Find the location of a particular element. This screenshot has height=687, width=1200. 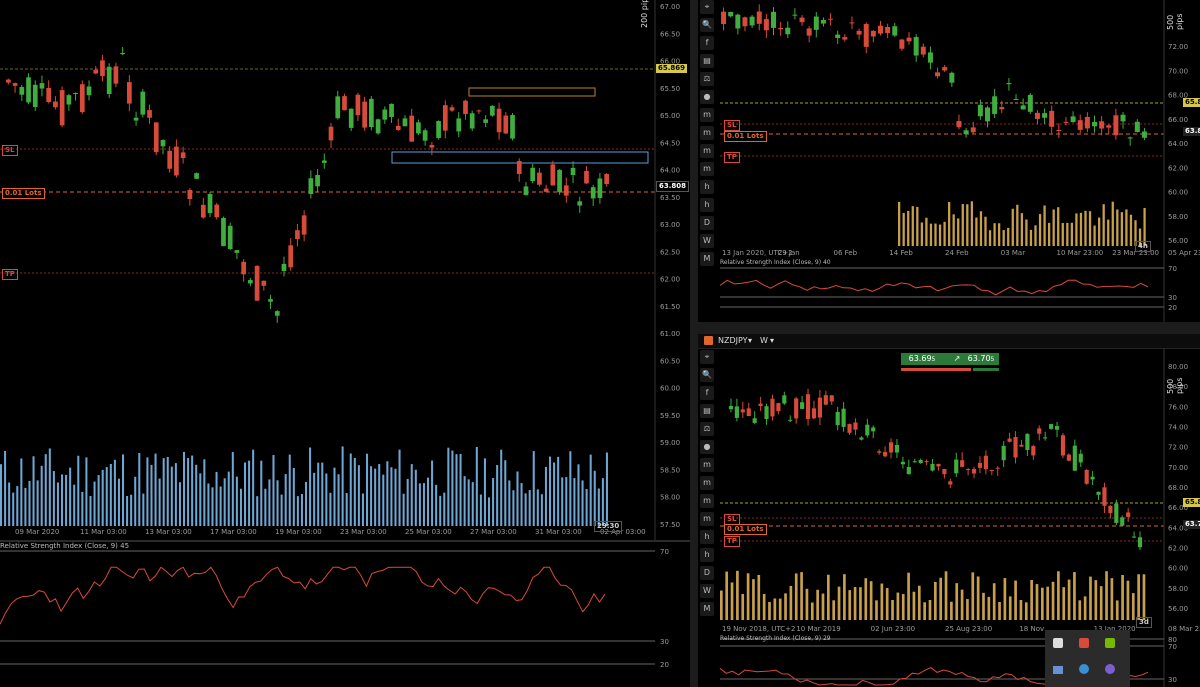

tr-pips-label: 500 pips is located at coordinates (1175, 21).